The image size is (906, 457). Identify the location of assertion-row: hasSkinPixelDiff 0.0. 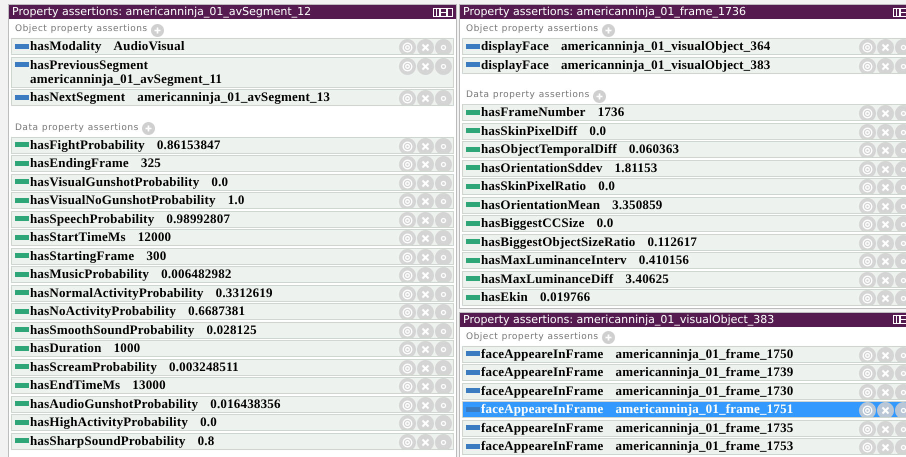
(684, 131).